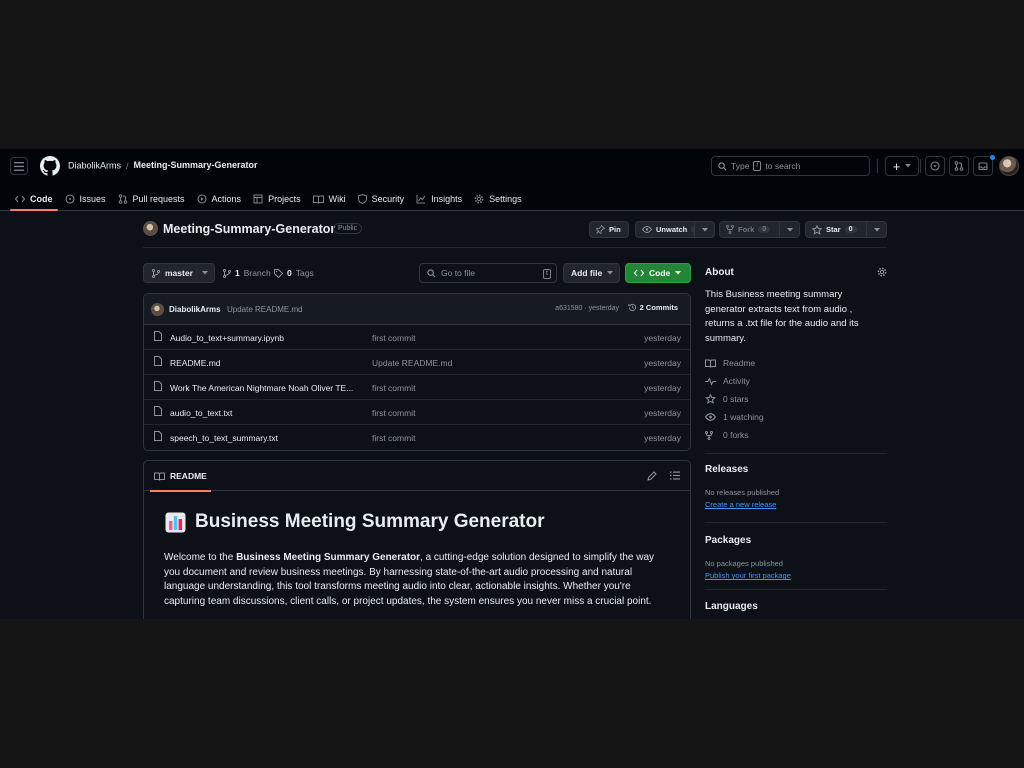 Image resolution: width=1024 pixels, height=768 pixels. I want to click on add-file-button: Add file, so click(591, 273).